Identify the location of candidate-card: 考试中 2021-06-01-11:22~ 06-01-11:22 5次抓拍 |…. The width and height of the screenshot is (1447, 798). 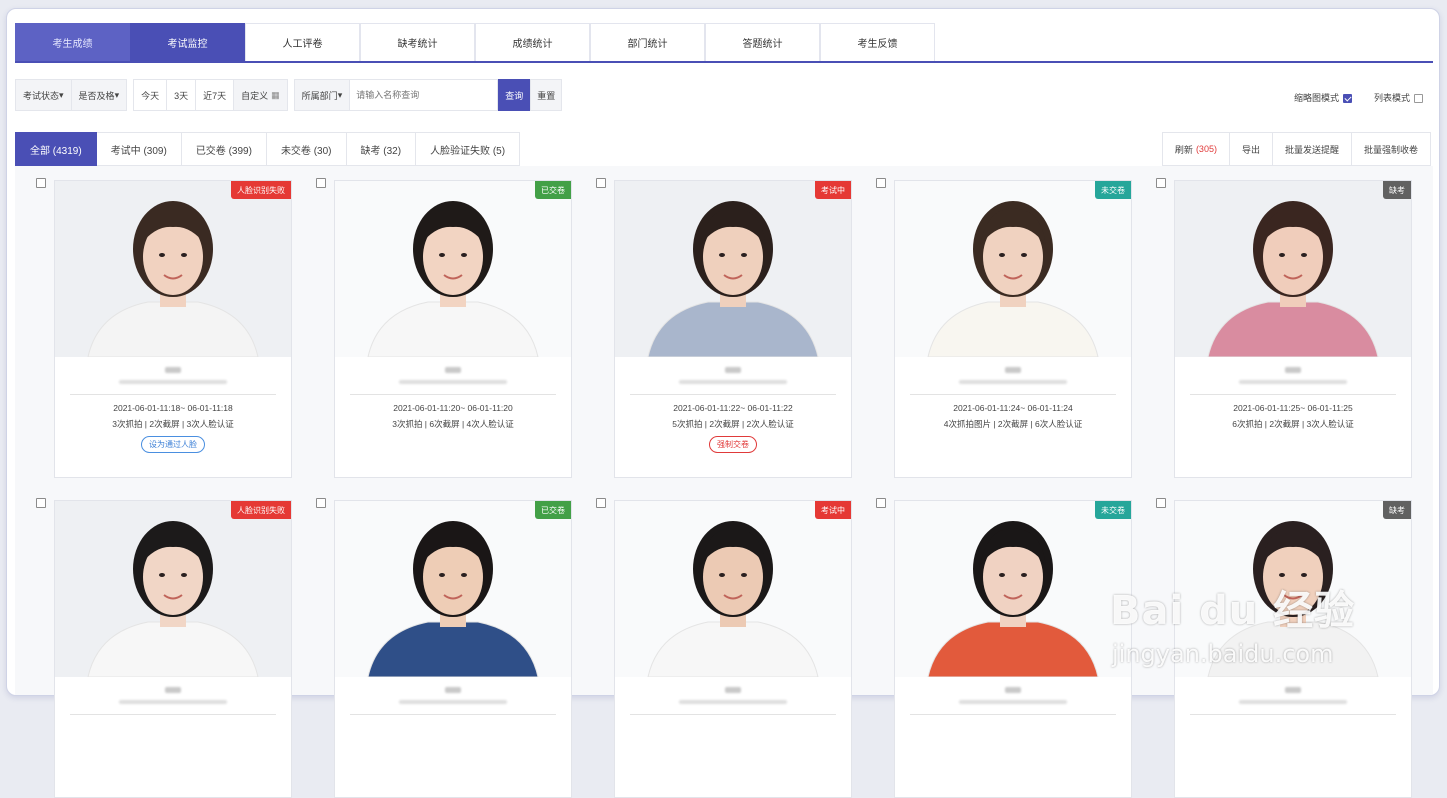
(733, 329).